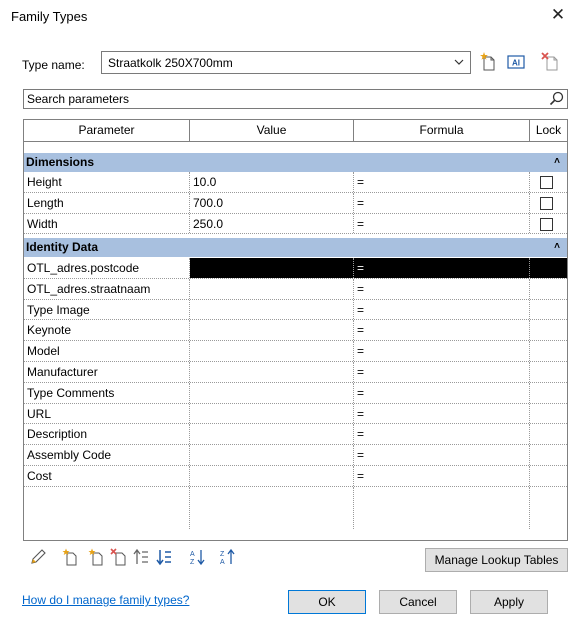 Image resolution: width=576 pixels, height=623 pixels. I want to click on search-parameters-input: Search parameters, so click(295, 99).